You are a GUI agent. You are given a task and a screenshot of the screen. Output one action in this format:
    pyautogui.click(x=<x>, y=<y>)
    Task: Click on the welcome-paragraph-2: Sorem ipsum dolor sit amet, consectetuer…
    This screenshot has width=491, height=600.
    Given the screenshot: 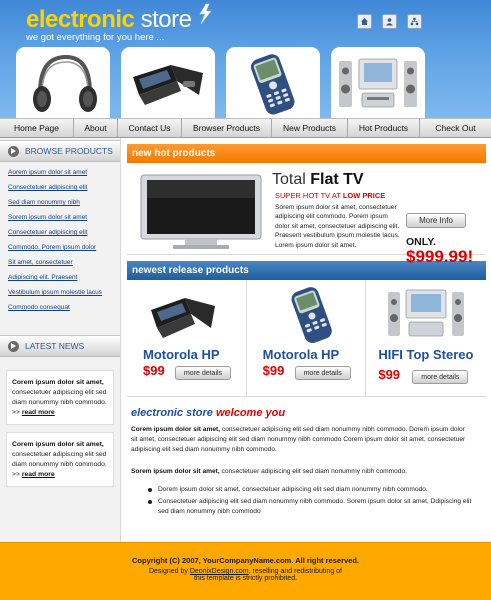 What is the action you would take?
    pyautogui.click(x=302, y=472)
    